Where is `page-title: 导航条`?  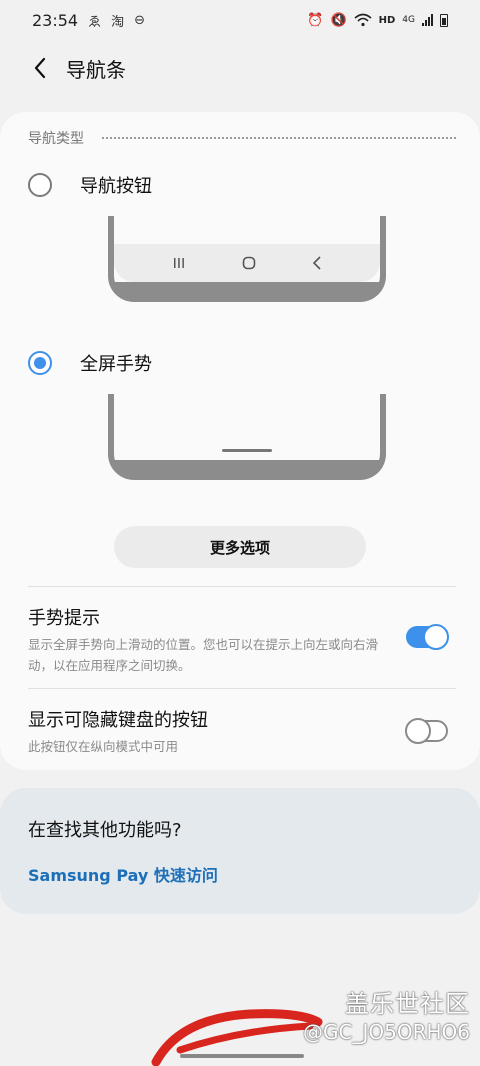
page-title: 导航条 is located at coordinates (96, 69).